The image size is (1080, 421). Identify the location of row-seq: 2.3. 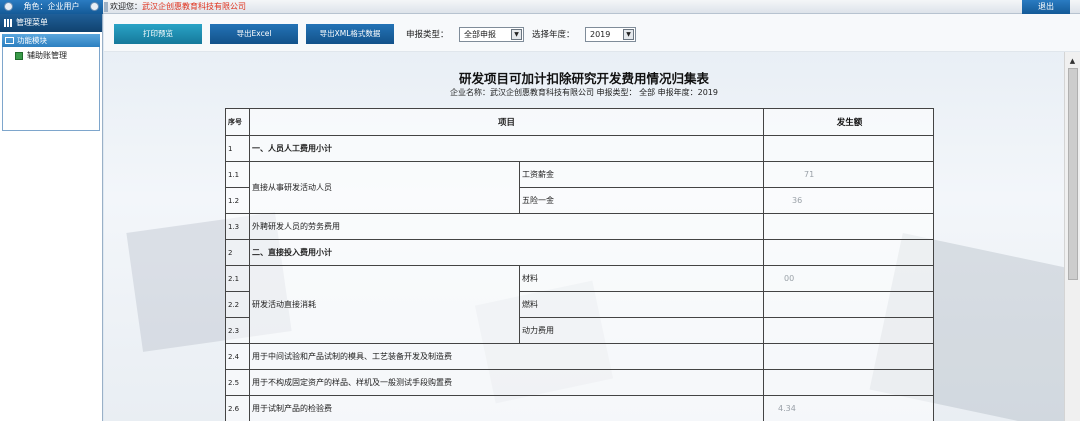
(237, 330).